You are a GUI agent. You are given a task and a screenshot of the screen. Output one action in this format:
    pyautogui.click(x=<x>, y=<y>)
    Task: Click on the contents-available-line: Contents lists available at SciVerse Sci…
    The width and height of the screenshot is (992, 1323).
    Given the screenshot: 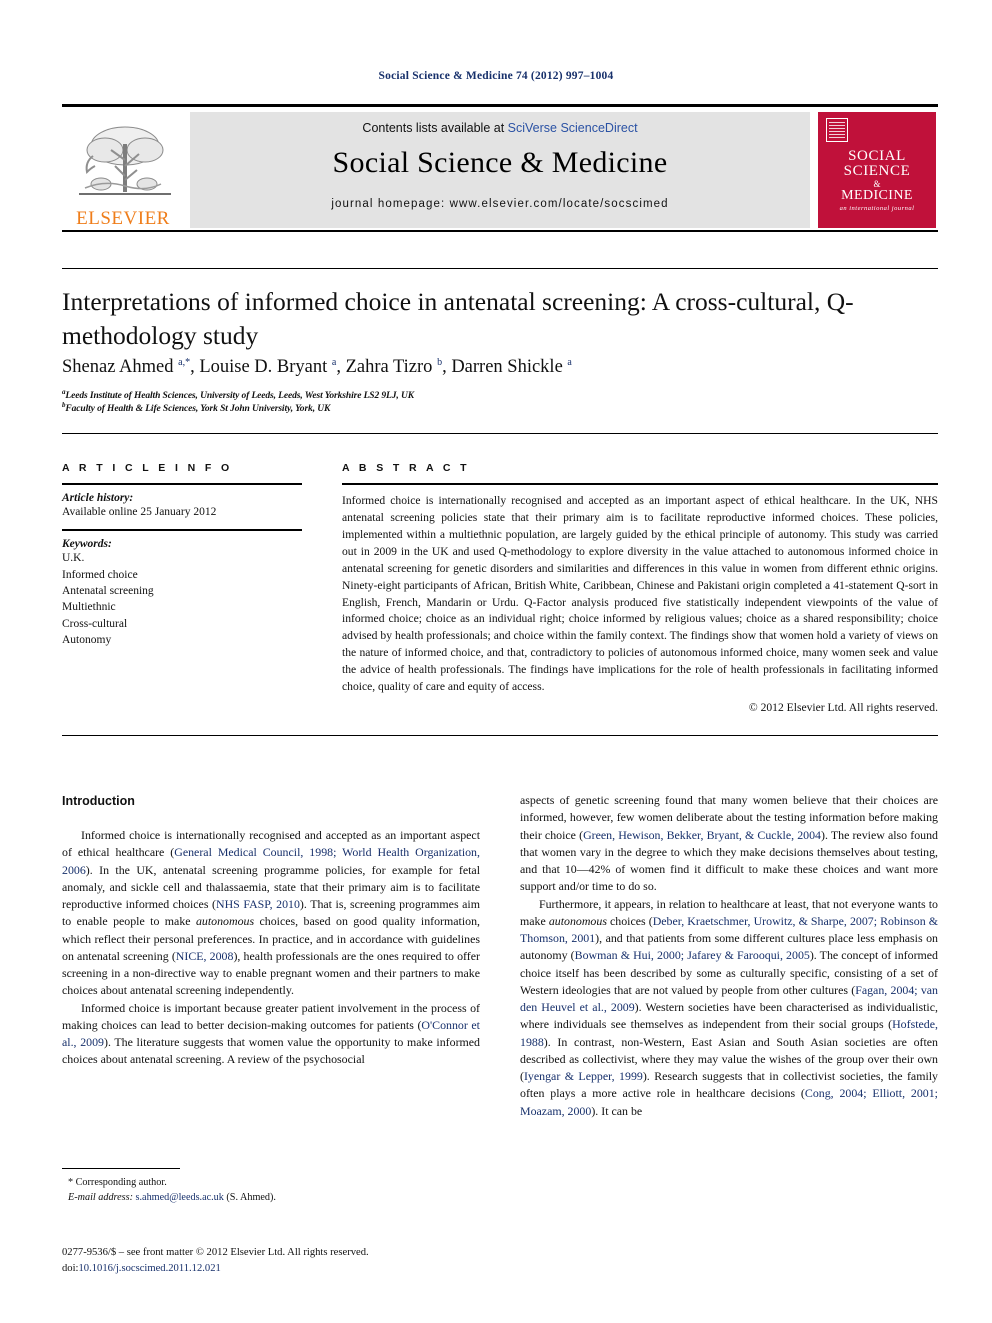 What is the action you would take?
    pyautogui.click(x=499, y=128)
    